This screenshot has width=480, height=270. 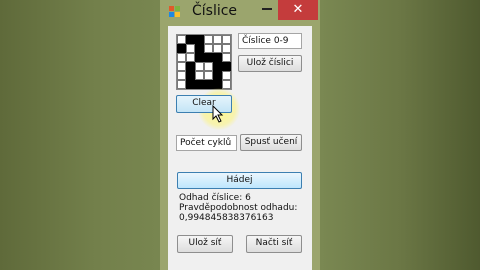 What do you see at coordinates (270, 63) in the screenshot?
I see `save-digit-button: Ulož číslici` at bounding box center [270, 63].